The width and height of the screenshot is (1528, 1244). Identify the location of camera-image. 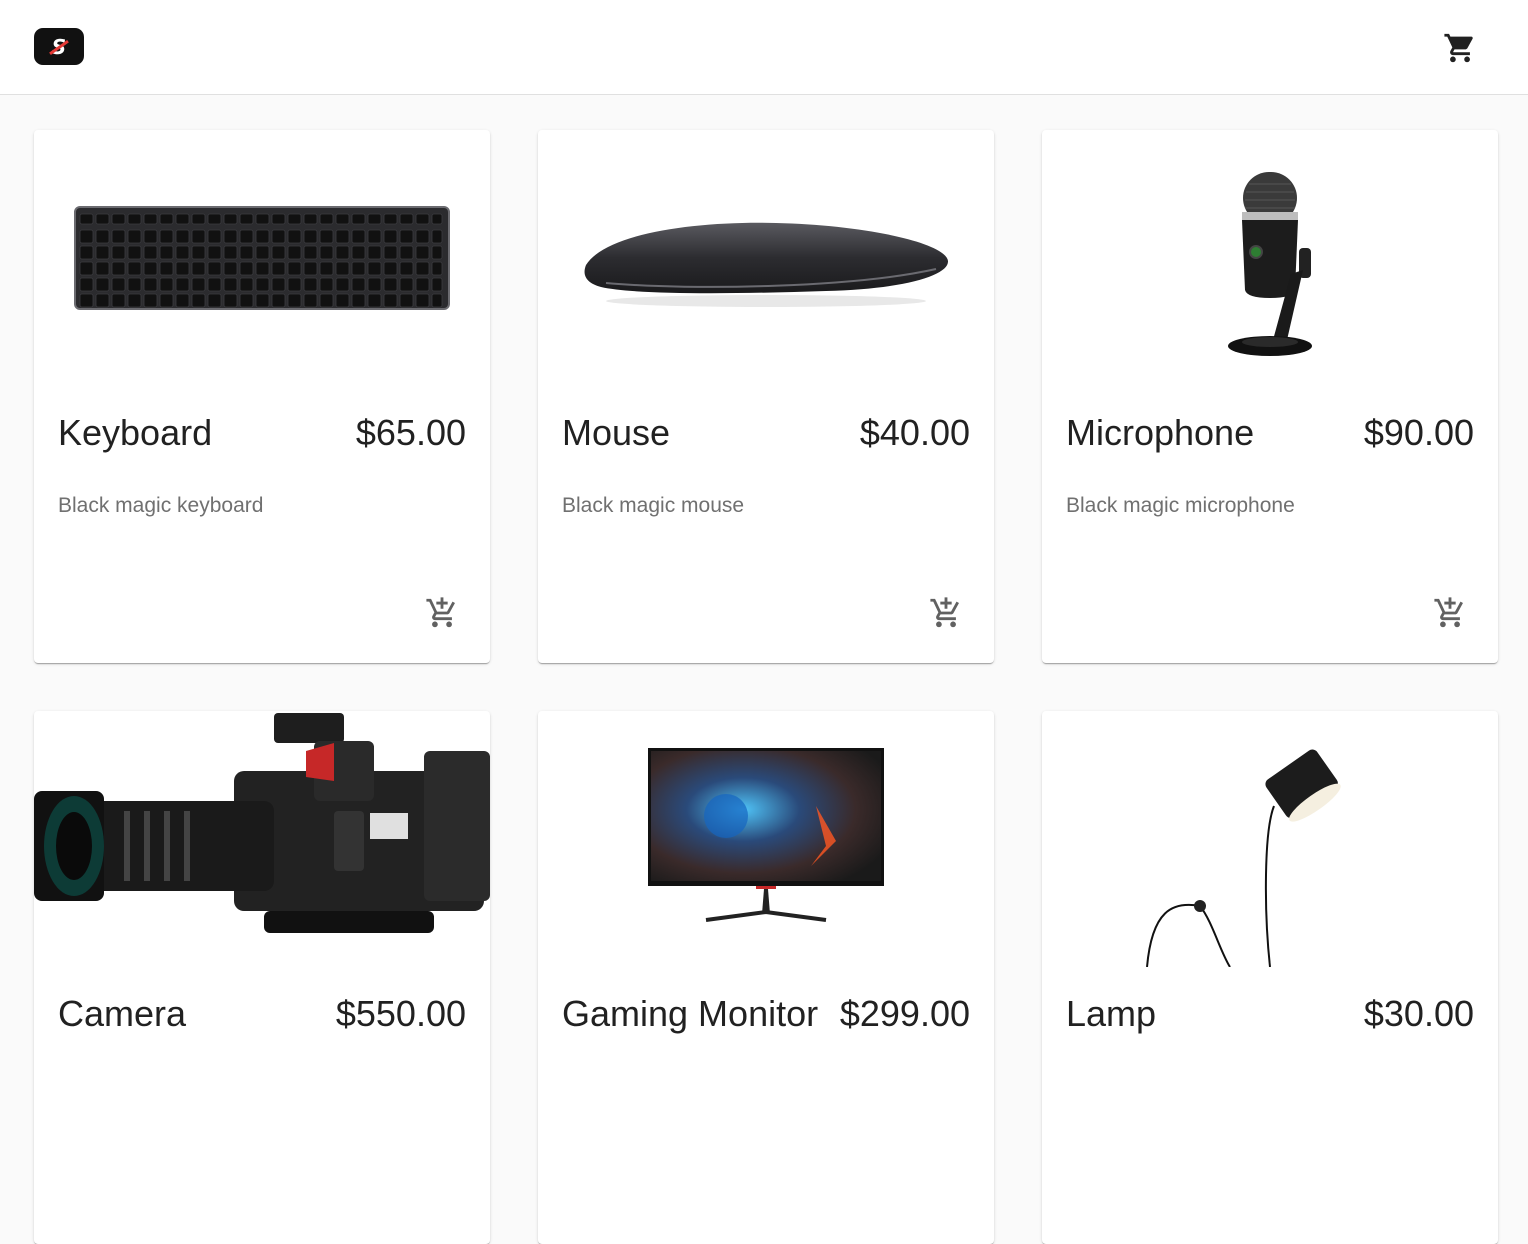
(262, 839).